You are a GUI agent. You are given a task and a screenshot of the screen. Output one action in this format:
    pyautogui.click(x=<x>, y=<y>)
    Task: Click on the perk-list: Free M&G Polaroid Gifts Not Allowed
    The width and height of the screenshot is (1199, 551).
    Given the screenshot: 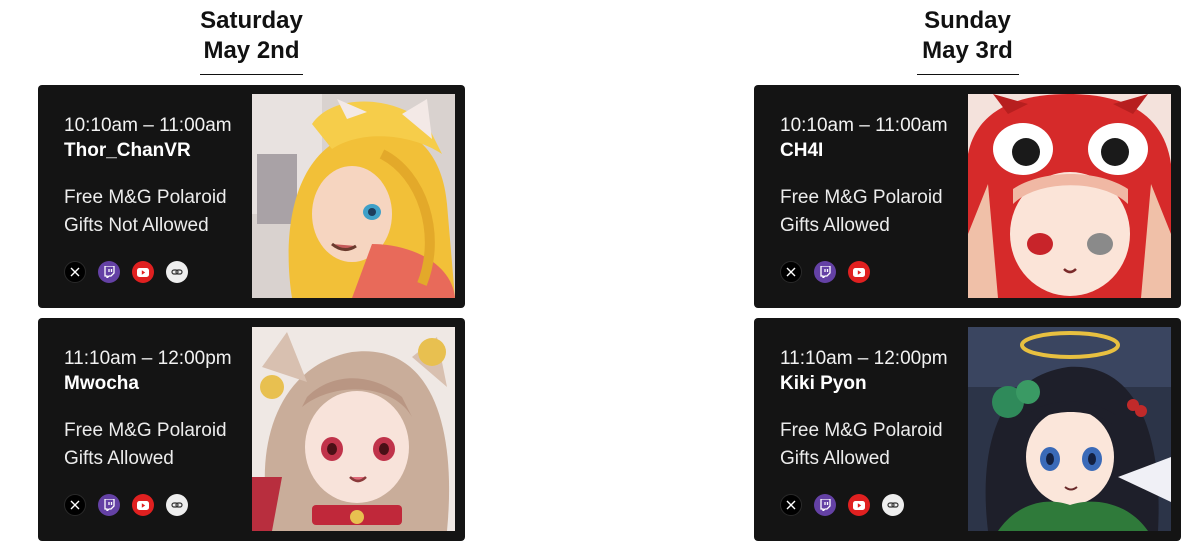 What is the action you would take?
    pyautogui.click(x=164, y=212)
    